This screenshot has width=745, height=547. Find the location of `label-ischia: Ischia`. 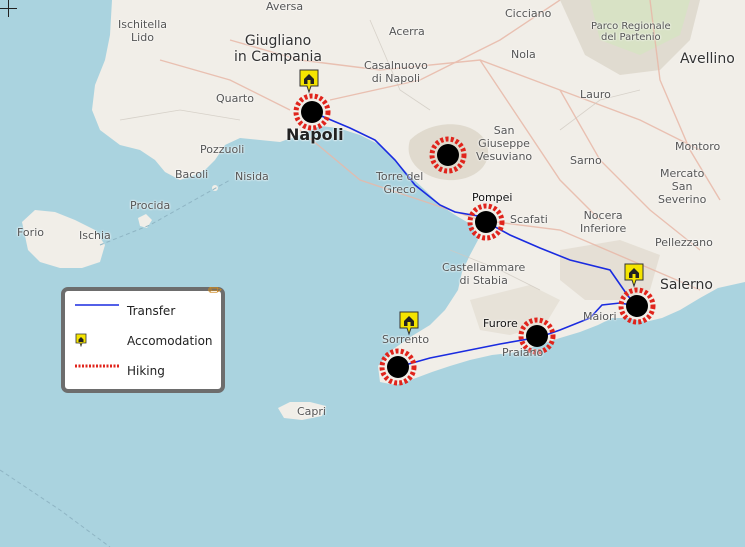

label-ischia: Ischia is located at coordinates (95, 235).